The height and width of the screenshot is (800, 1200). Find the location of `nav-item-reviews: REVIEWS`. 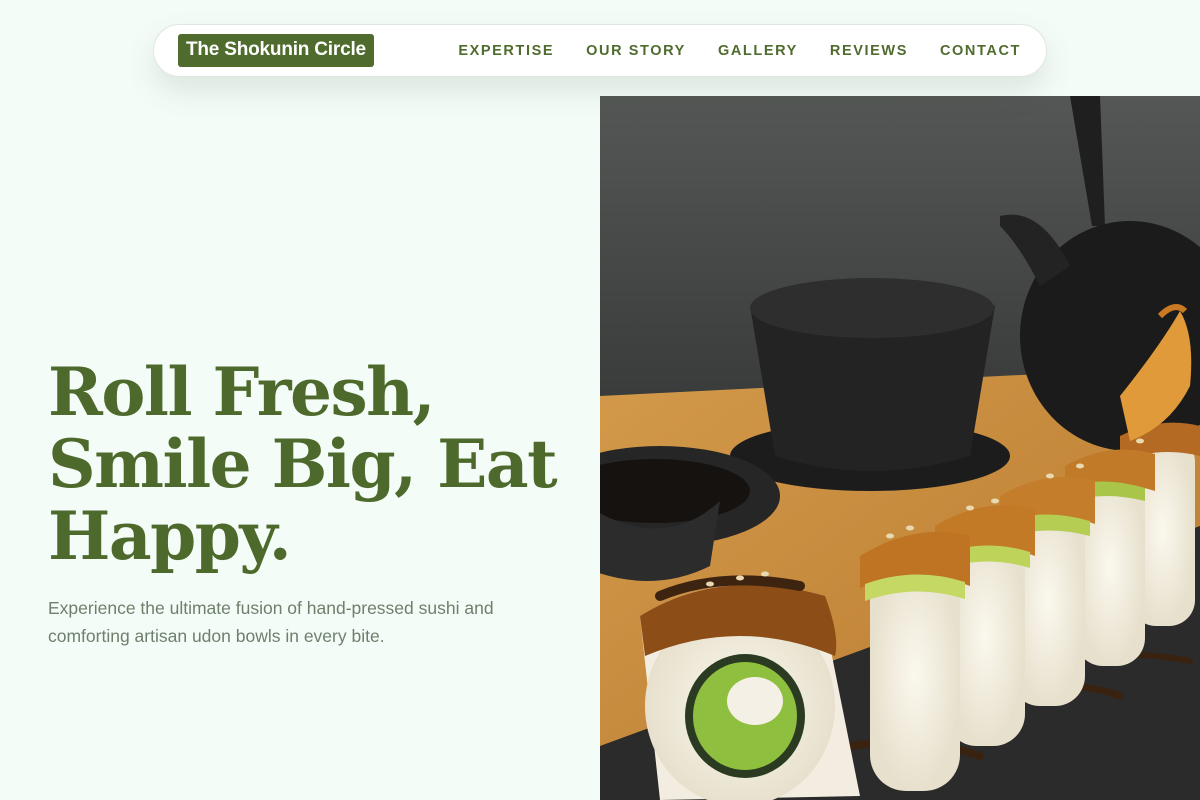

nav-item-reviews: REVIEWS is located at coordinates (869, 51).